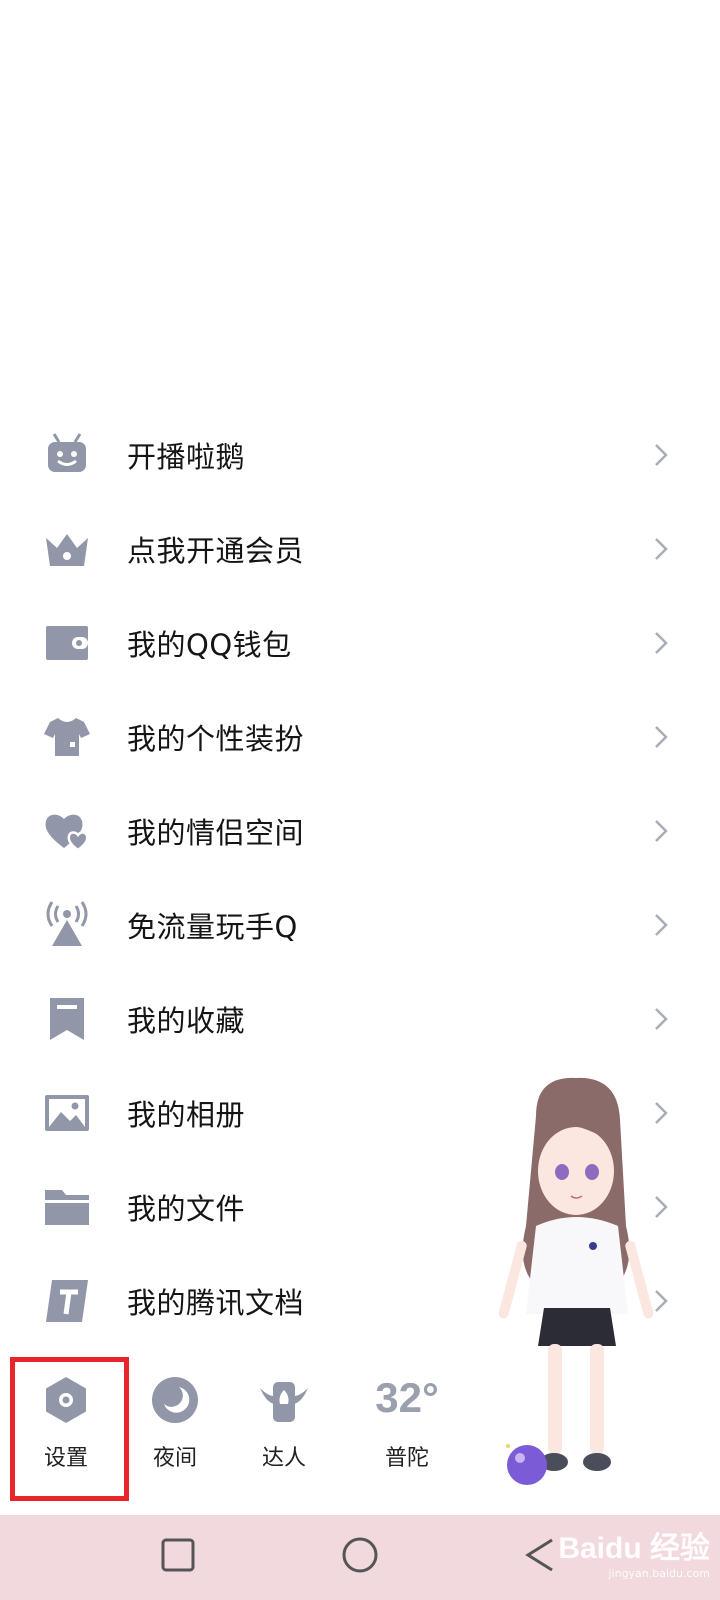 Image resolution: width=720 pixels, height=1600 pixels. Describe the element at coordinates (67, 1019) in the screenshot. I see `bookmark-icon` at that location.